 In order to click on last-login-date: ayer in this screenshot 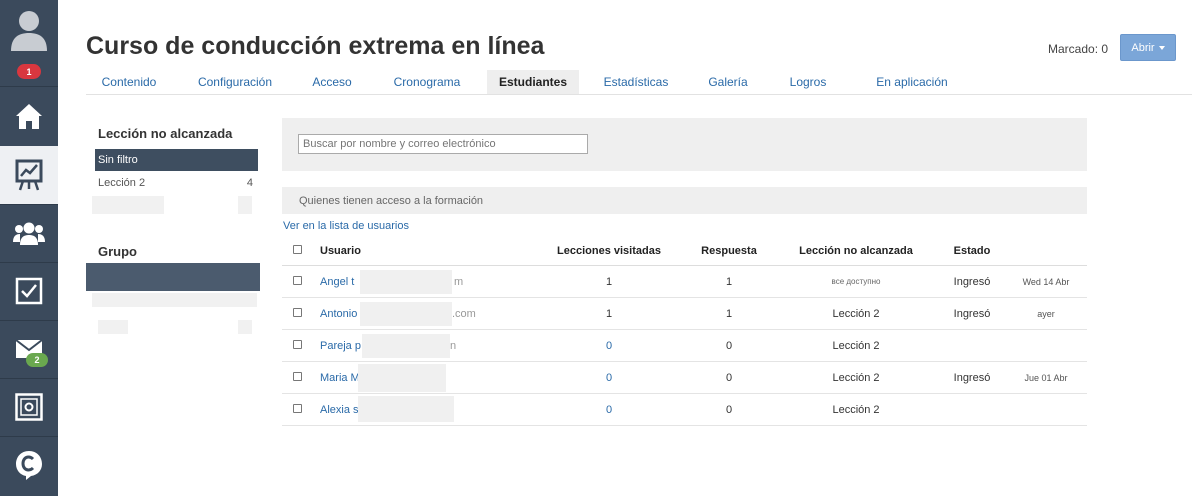, I will do `click(1046, 313)`.